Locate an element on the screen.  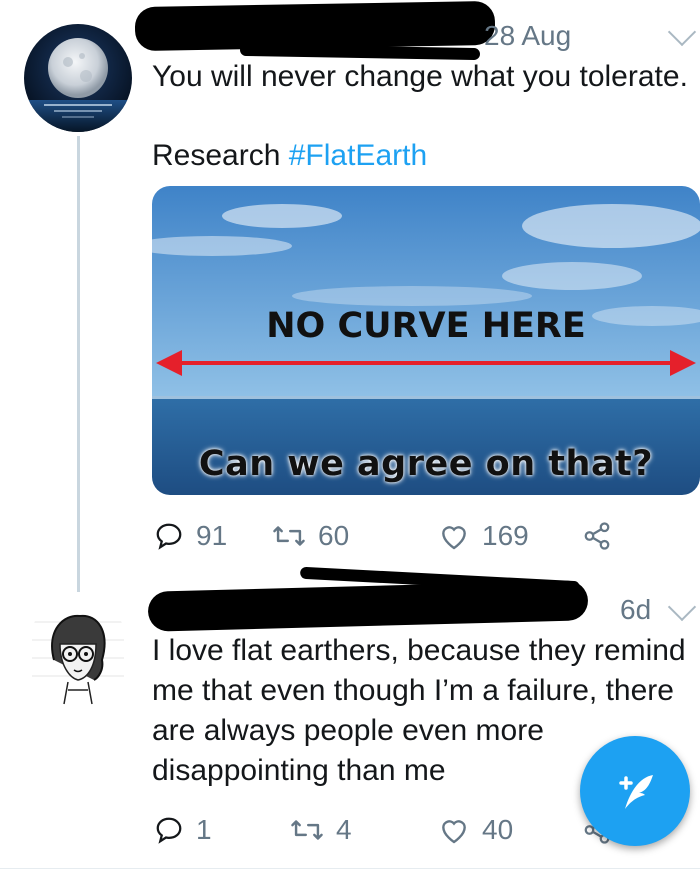
moon-over-sea-image is located at coordinates (78, 78).